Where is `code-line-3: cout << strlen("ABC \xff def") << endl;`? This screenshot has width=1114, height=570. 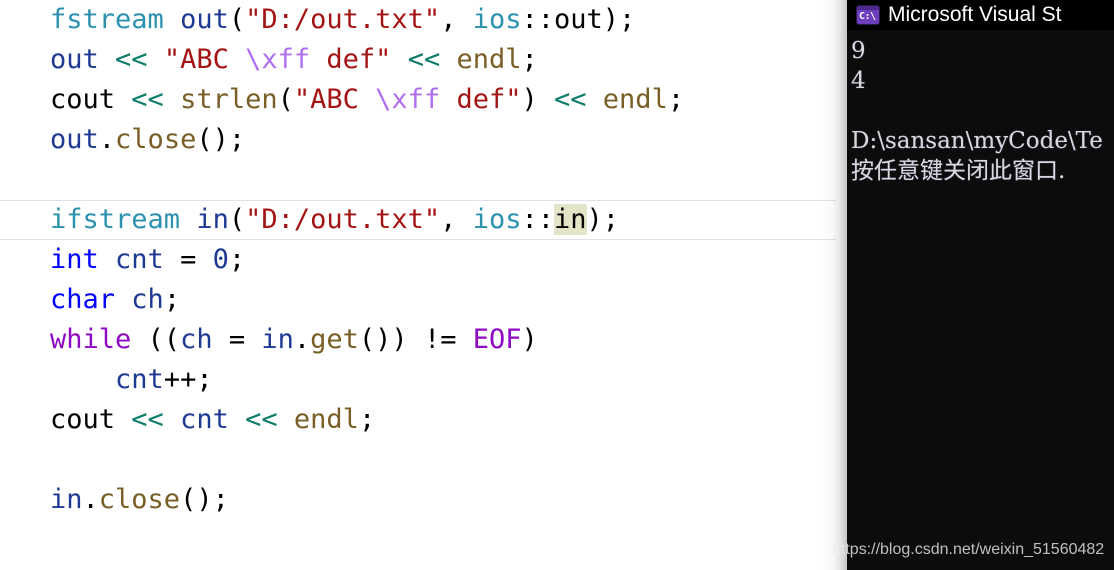 code-line-3: cout << strlen("ABC \xff def") << endl; is located at coordinates (418, 100).